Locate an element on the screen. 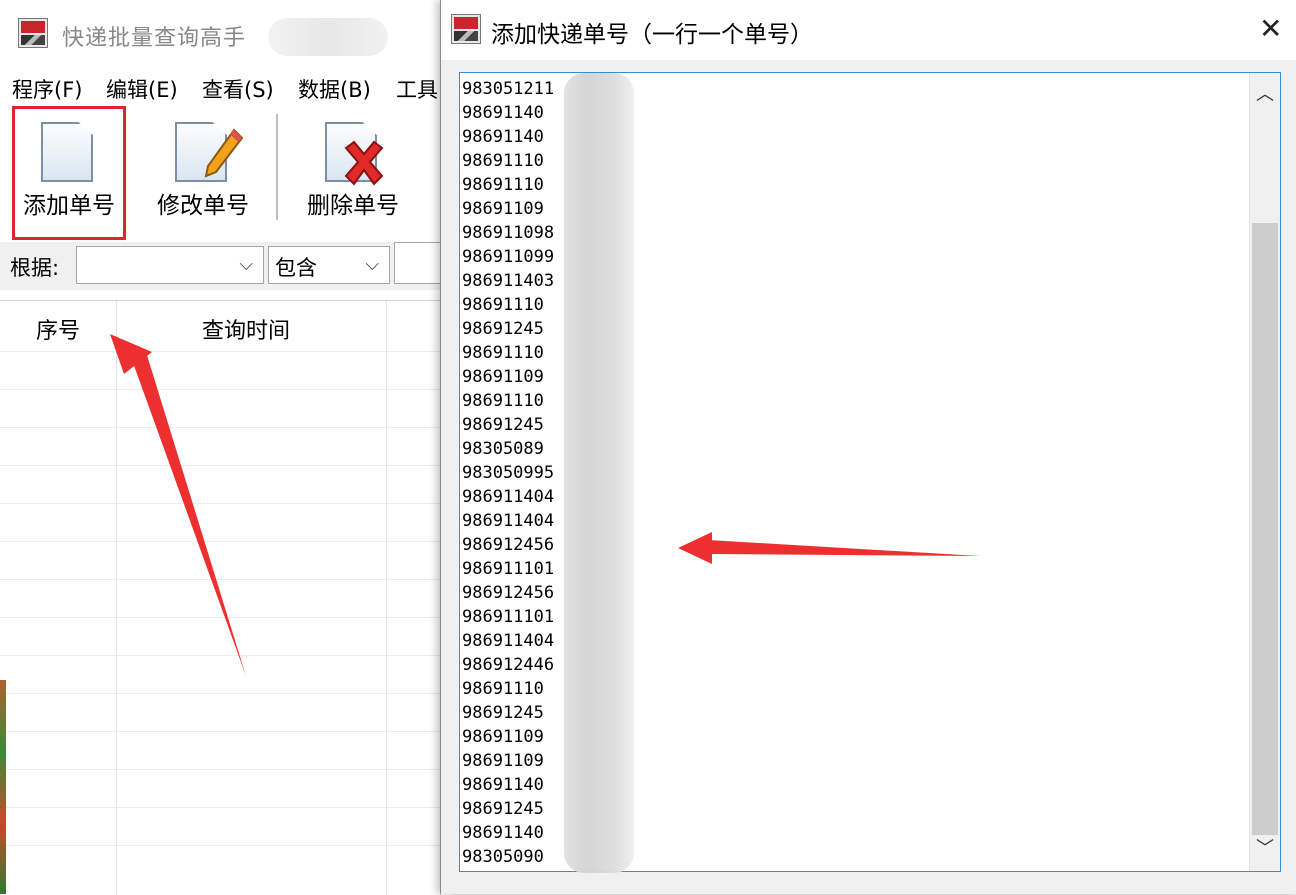 Image resolution: width=1296 pixels, height=895 pixels. background-window-edge is located at coordinates (3, 787).